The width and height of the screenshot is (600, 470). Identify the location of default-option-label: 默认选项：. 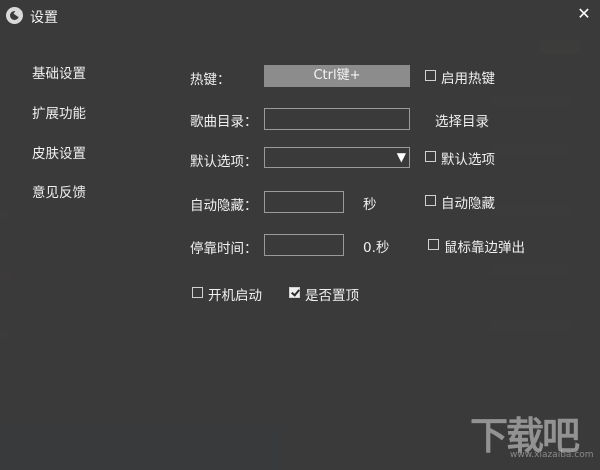
(224, 162).